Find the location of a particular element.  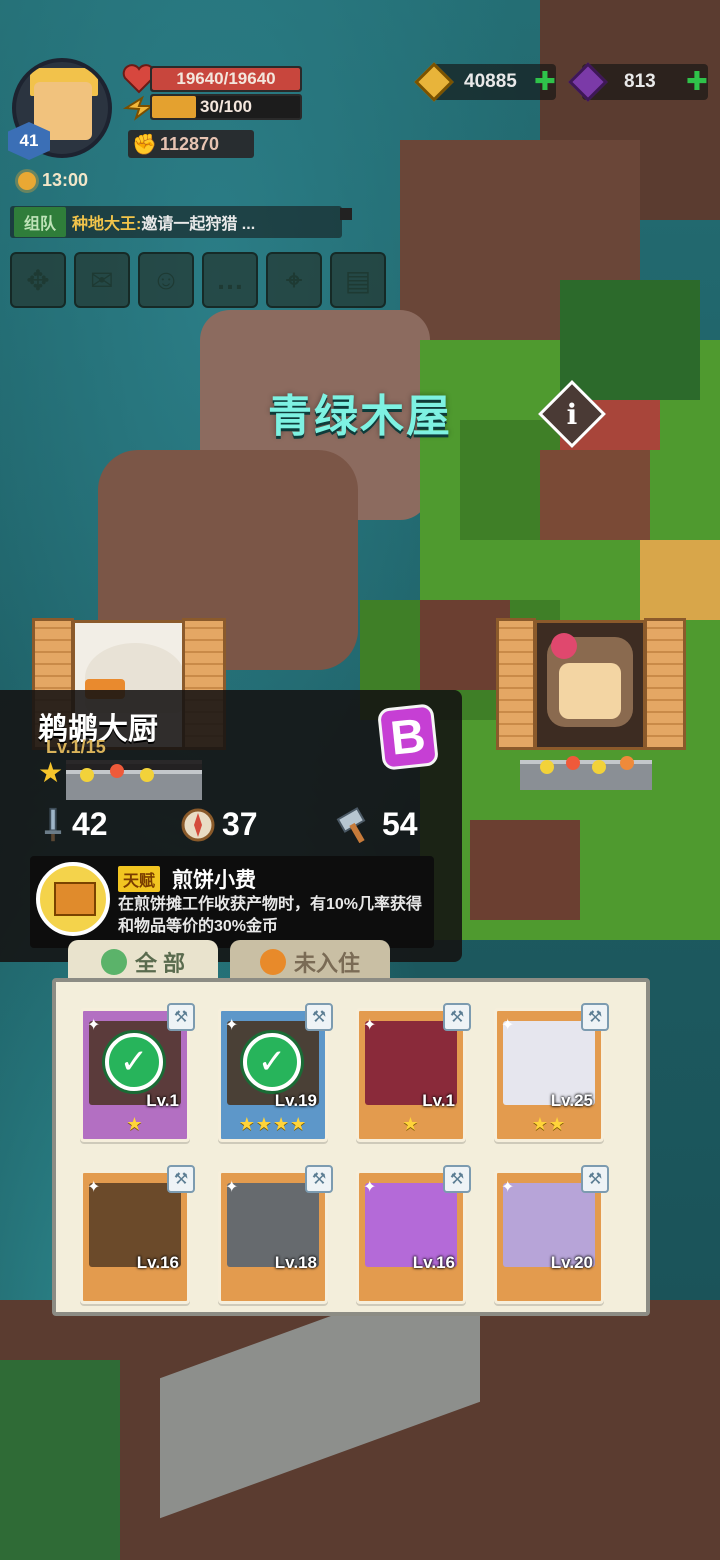

combat-power: ✊ 112870 is located at coordinates (191, 144).